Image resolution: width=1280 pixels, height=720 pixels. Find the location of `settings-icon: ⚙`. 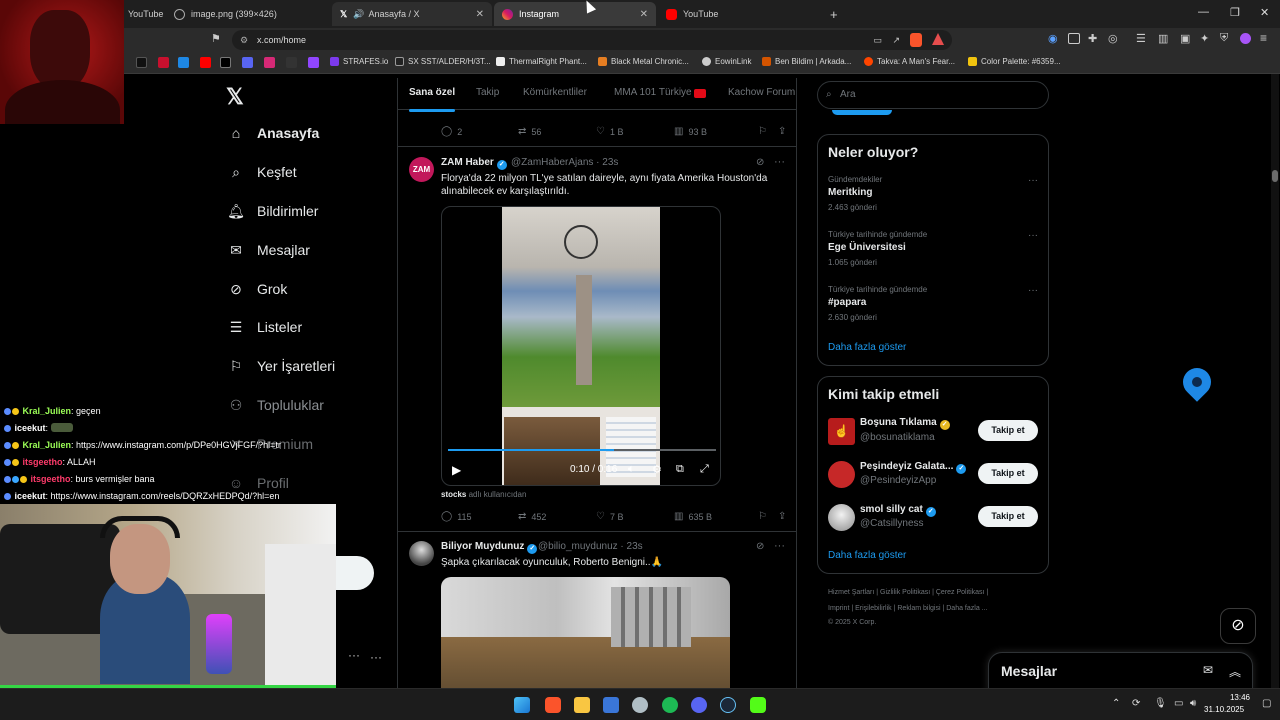

settings-icon: ⚙ is located at coordinates (657, 469).